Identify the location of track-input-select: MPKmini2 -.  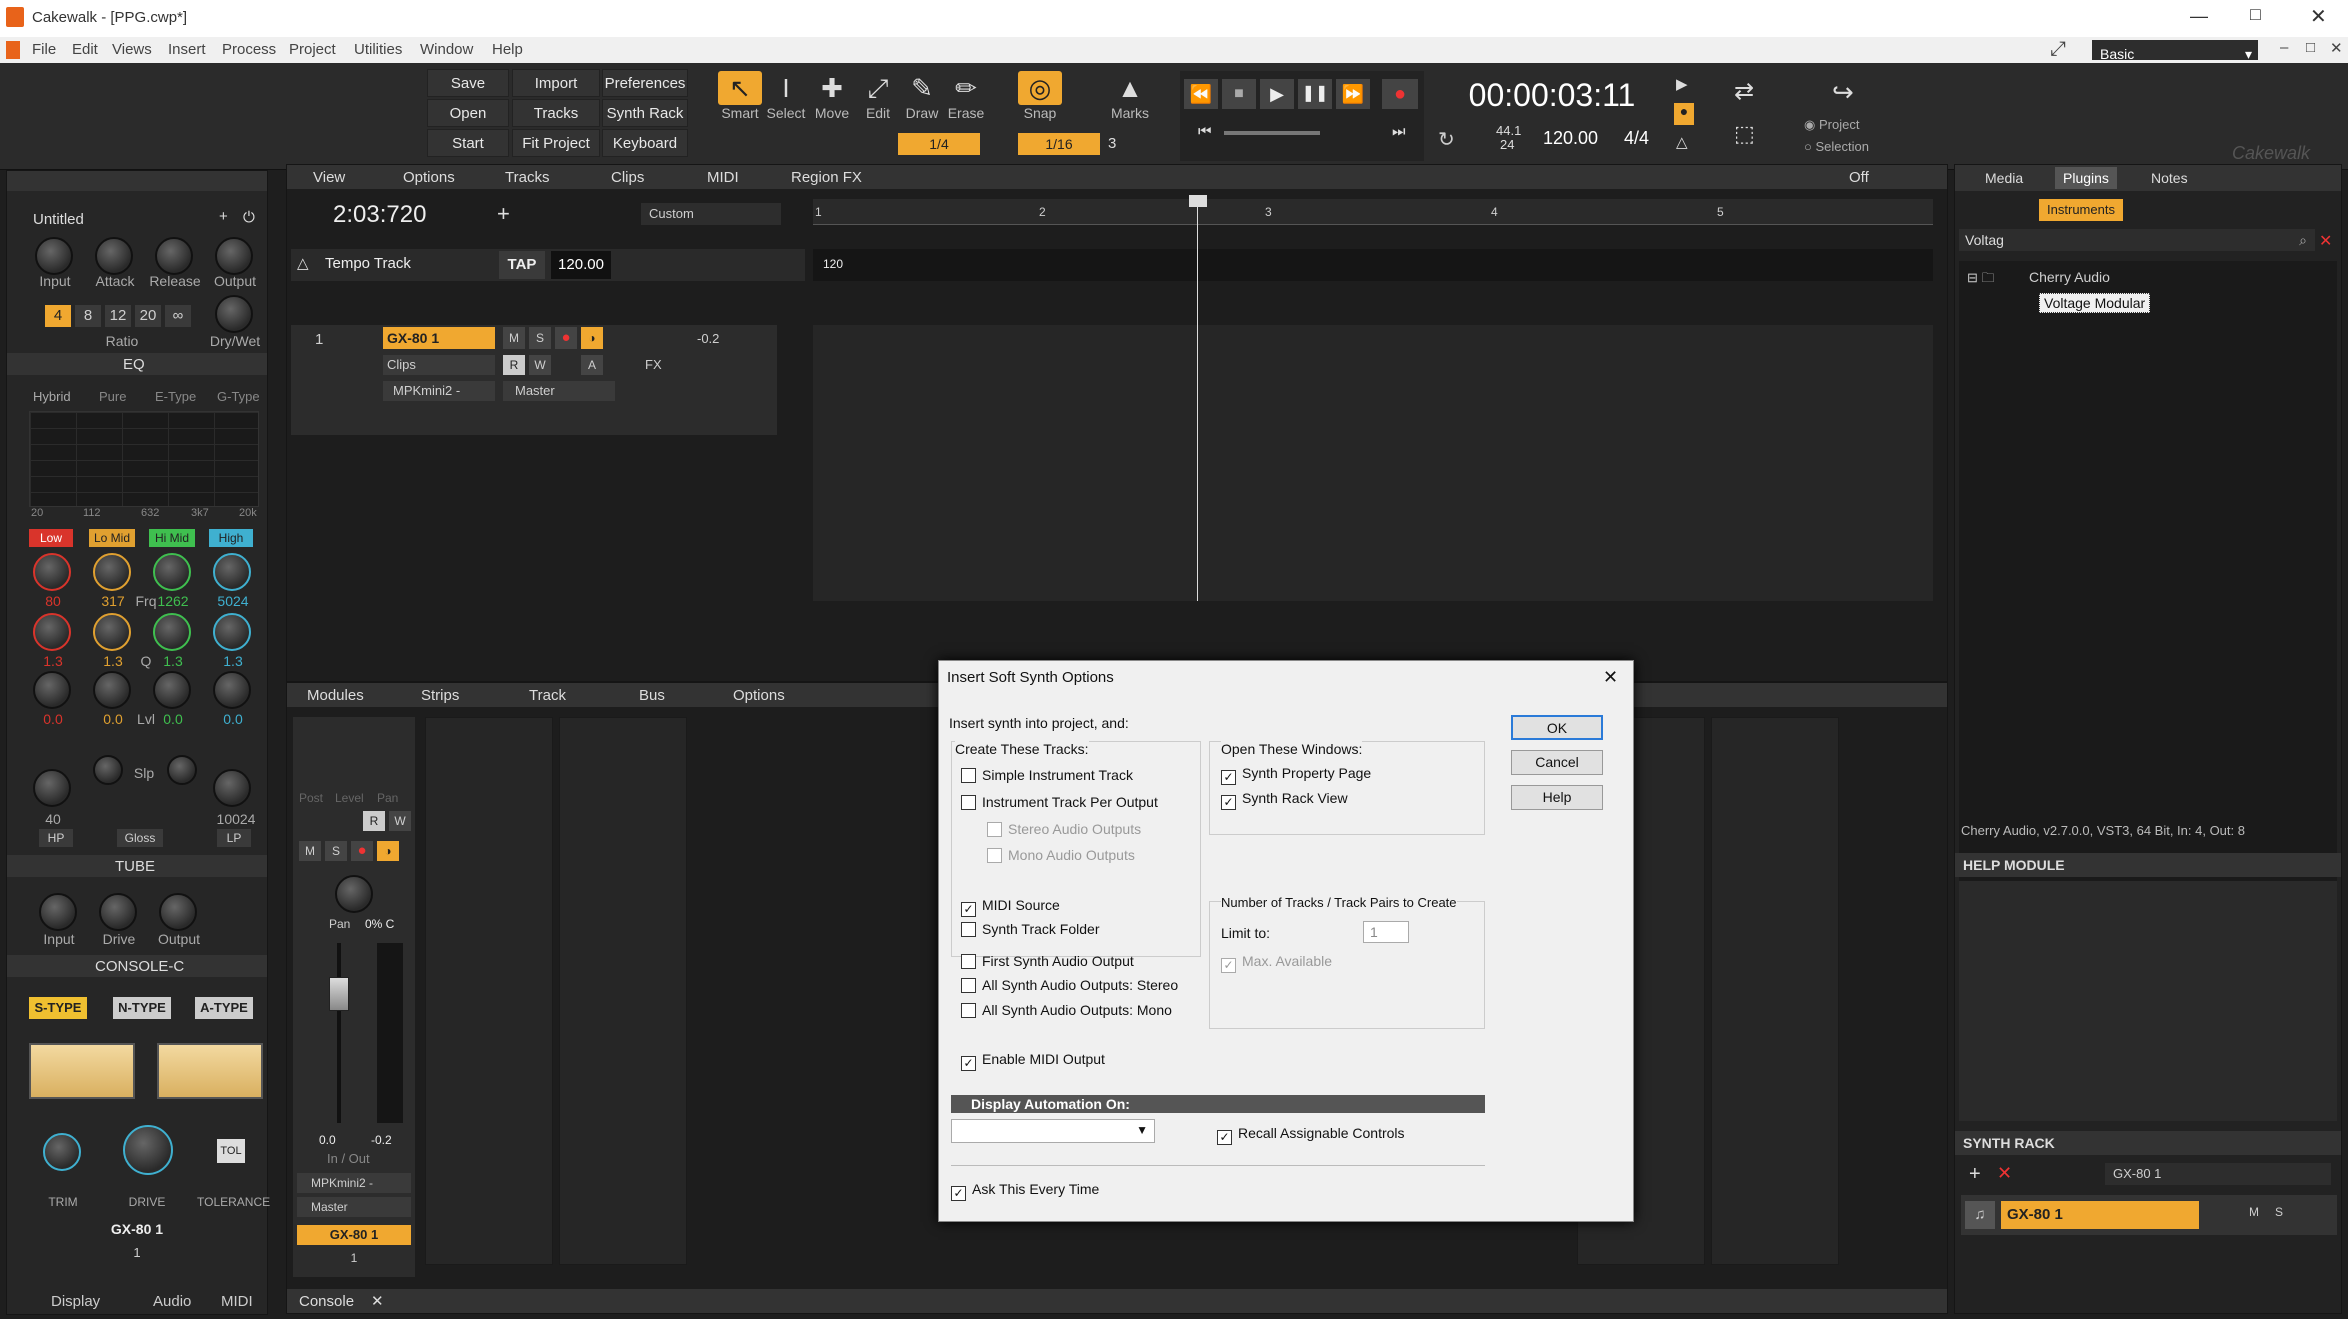
(439, 391).